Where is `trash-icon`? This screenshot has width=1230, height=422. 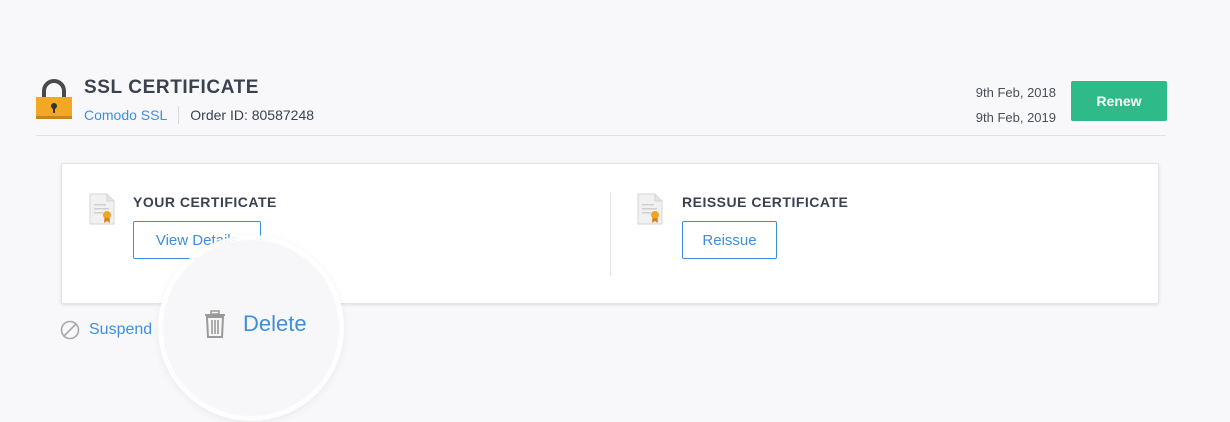
trash-icon is located at coordinates (215, 324).